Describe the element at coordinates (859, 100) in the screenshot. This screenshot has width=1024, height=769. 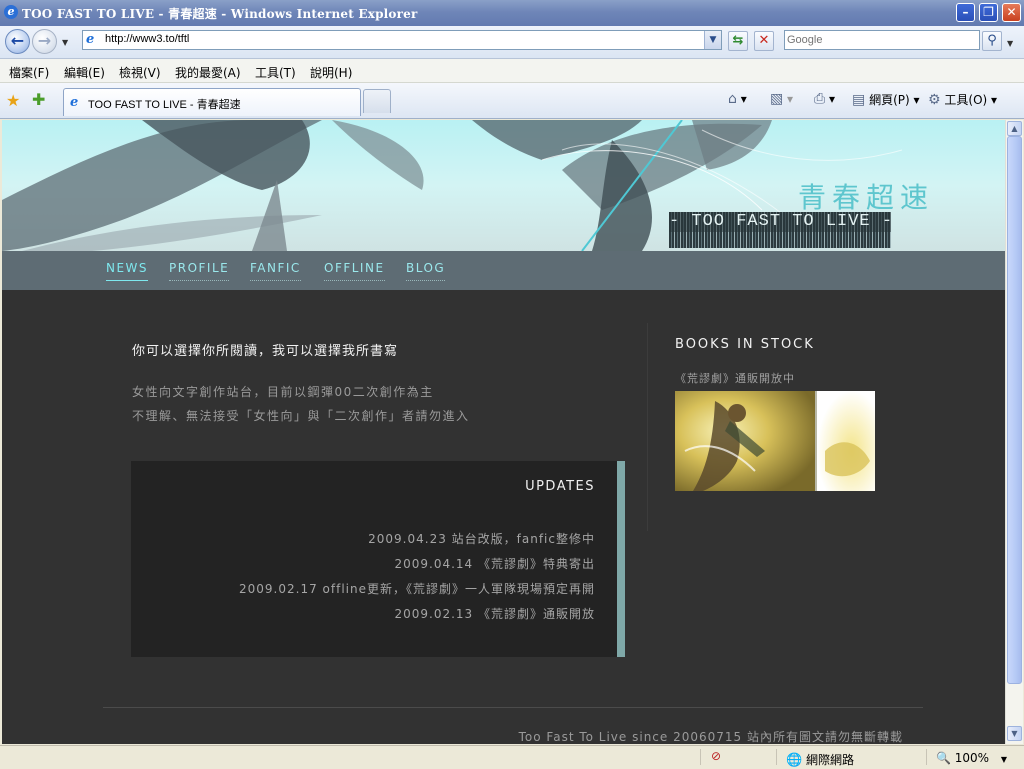
I see `page-icon: ▤` at that location.